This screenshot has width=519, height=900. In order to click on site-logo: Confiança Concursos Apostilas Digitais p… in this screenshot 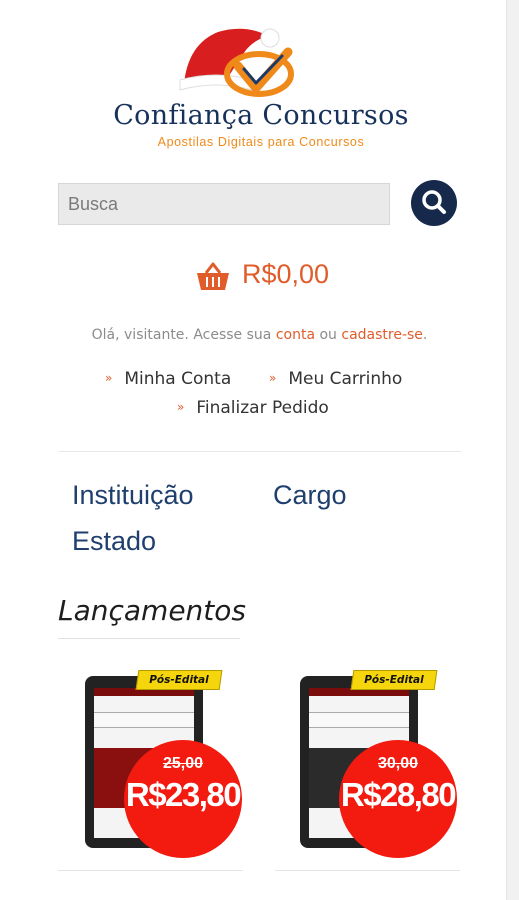, I will do `click(261, 88)`.